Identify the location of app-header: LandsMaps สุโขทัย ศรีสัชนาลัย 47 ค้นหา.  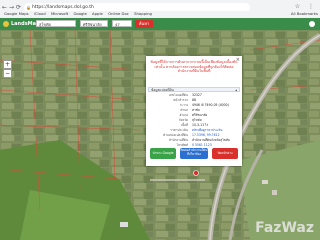
(160, 24).